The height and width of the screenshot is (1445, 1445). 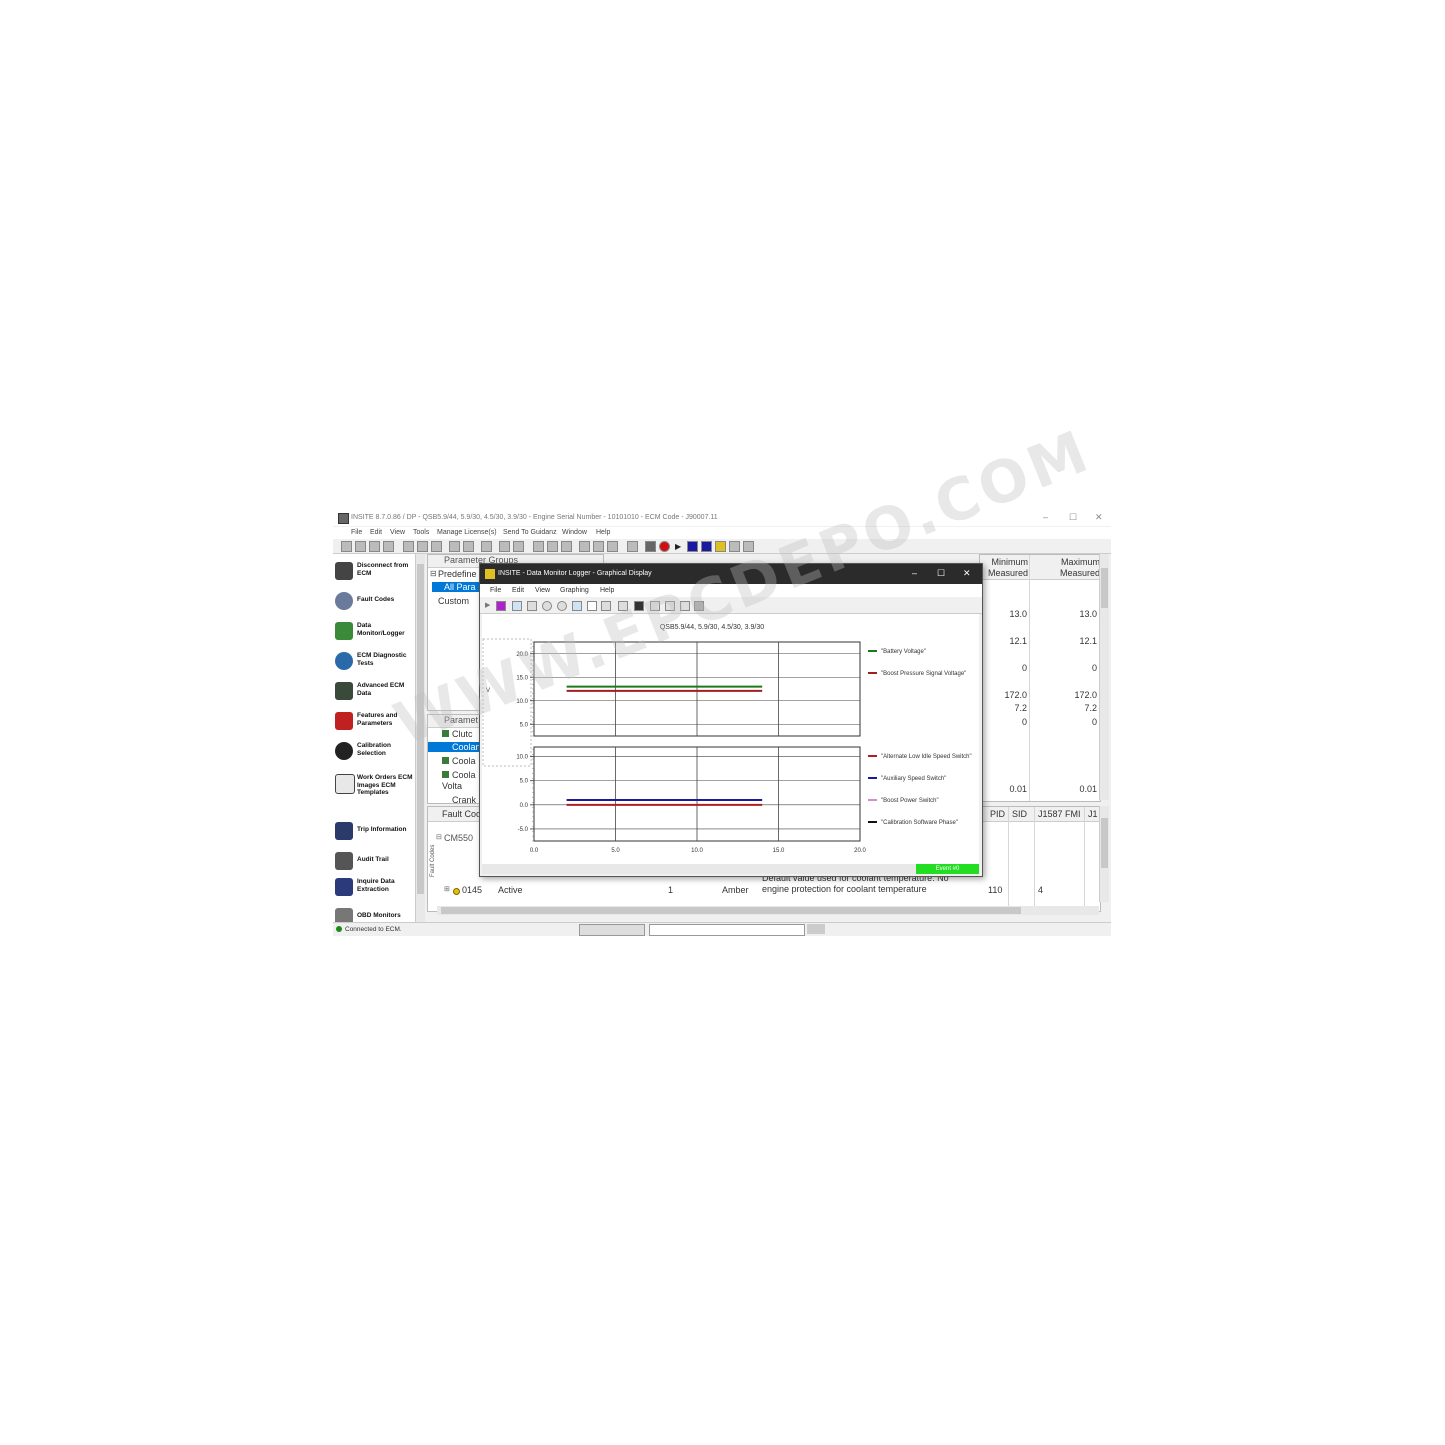 What do you see at coordinates (524, 806) in the screenshot?
I see `y-tick-label: 0.0` at bounding box center [524, 806].